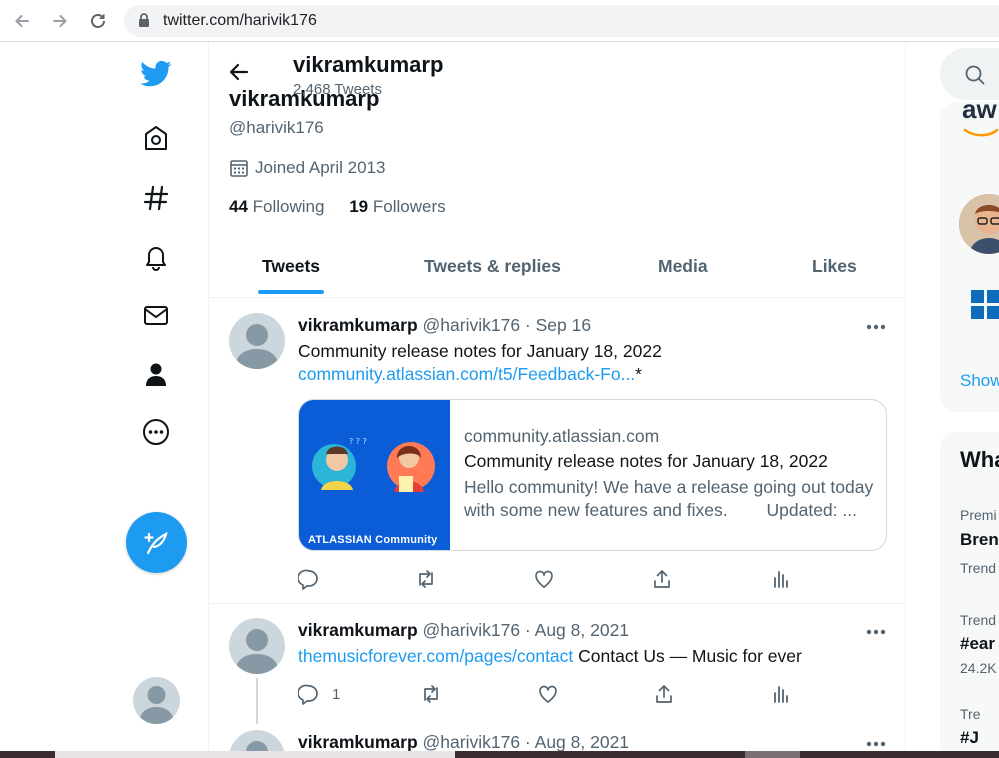 This screenshot has height=758, width=999. I want to click on tweet-link: themusicforever.com/pages/contact, so click(435, 656).